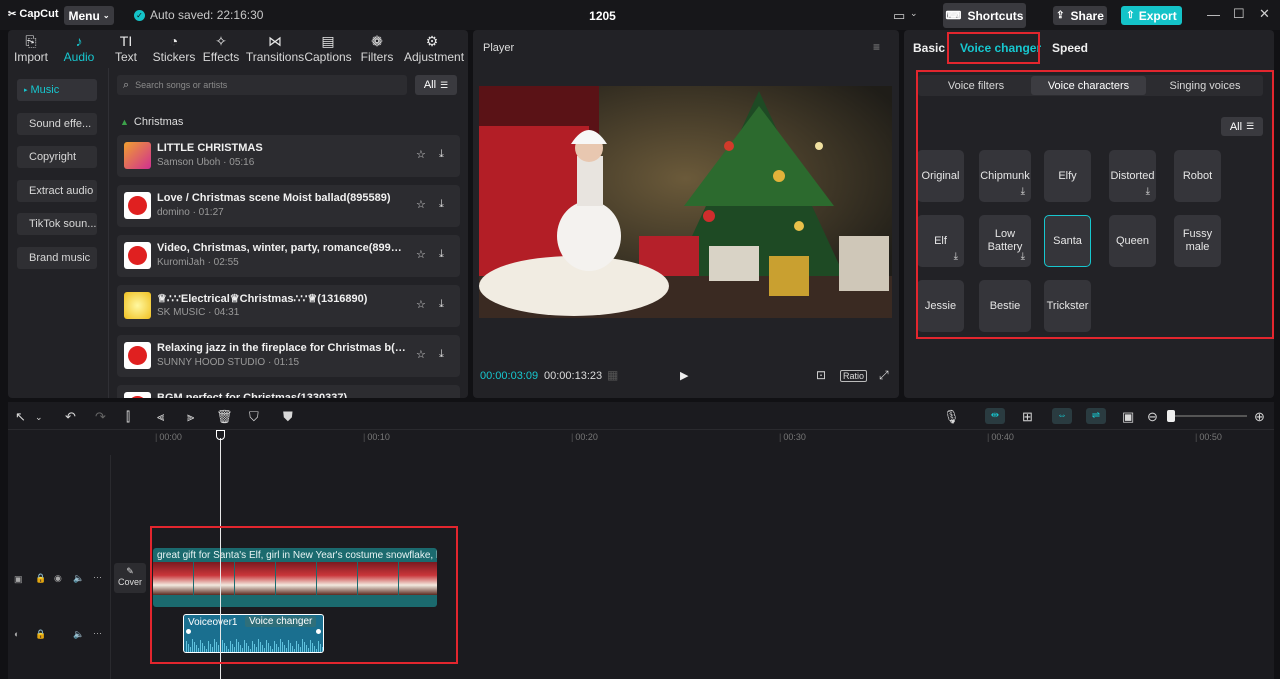 This screenshot has height=679, width=1280. Describe the element at coordinates (1171, 416) in the screenshot. I see `zoom-slider-handle` at that location.